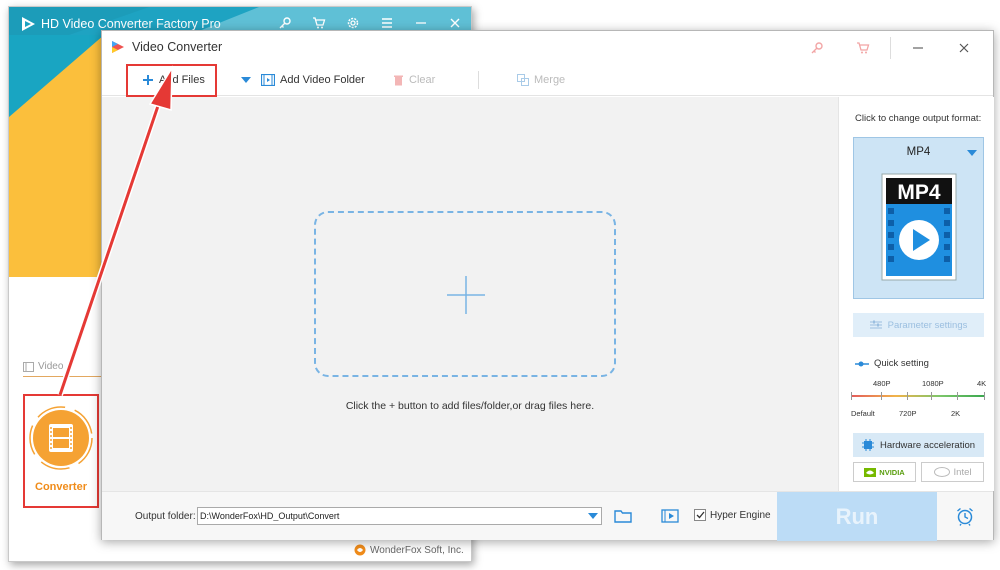  Describe the element at coordinates (399, 516) in the screenshot. I see `output-folder-input` at that location.